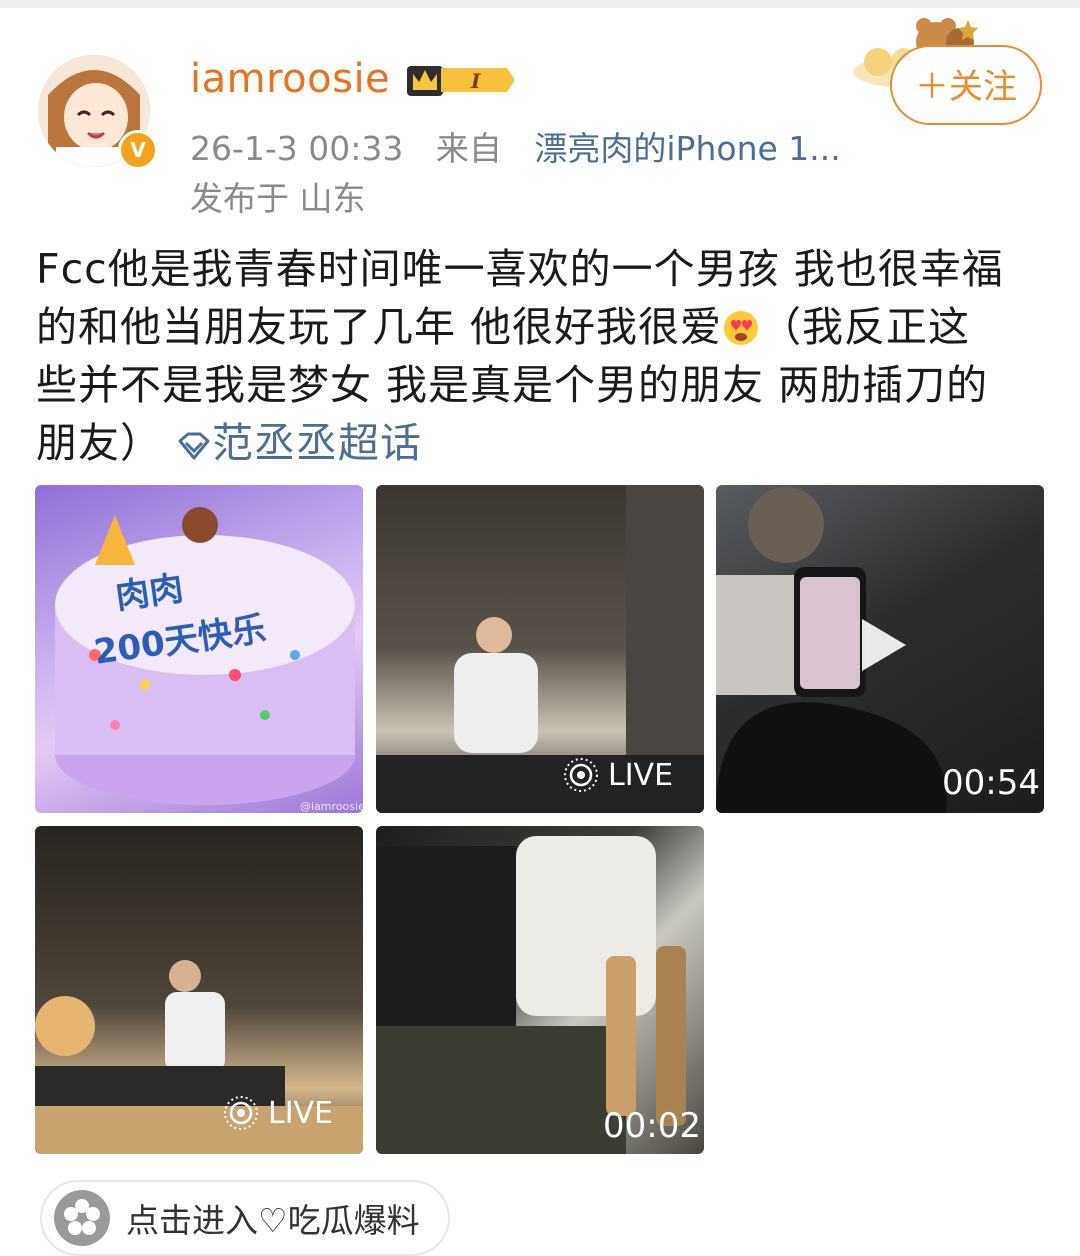 This screenshot has width=1080, height=1256. I want to click on post-text-line: 些并不是我是梦女 我是真是个男的朋友 两肋插刀的, so click(512, 385).